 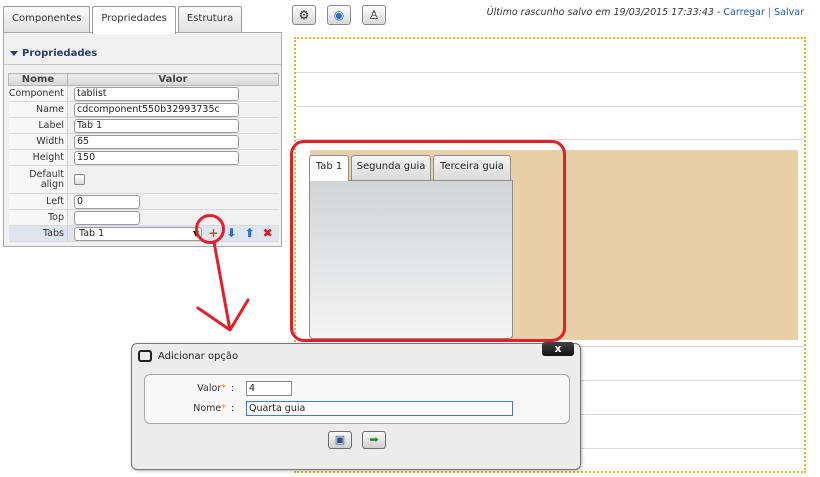 What do you see at coordinates (223, 286) in the screenshot?
I see `annotation-arrow-icon` at bounding box center [223, 286].